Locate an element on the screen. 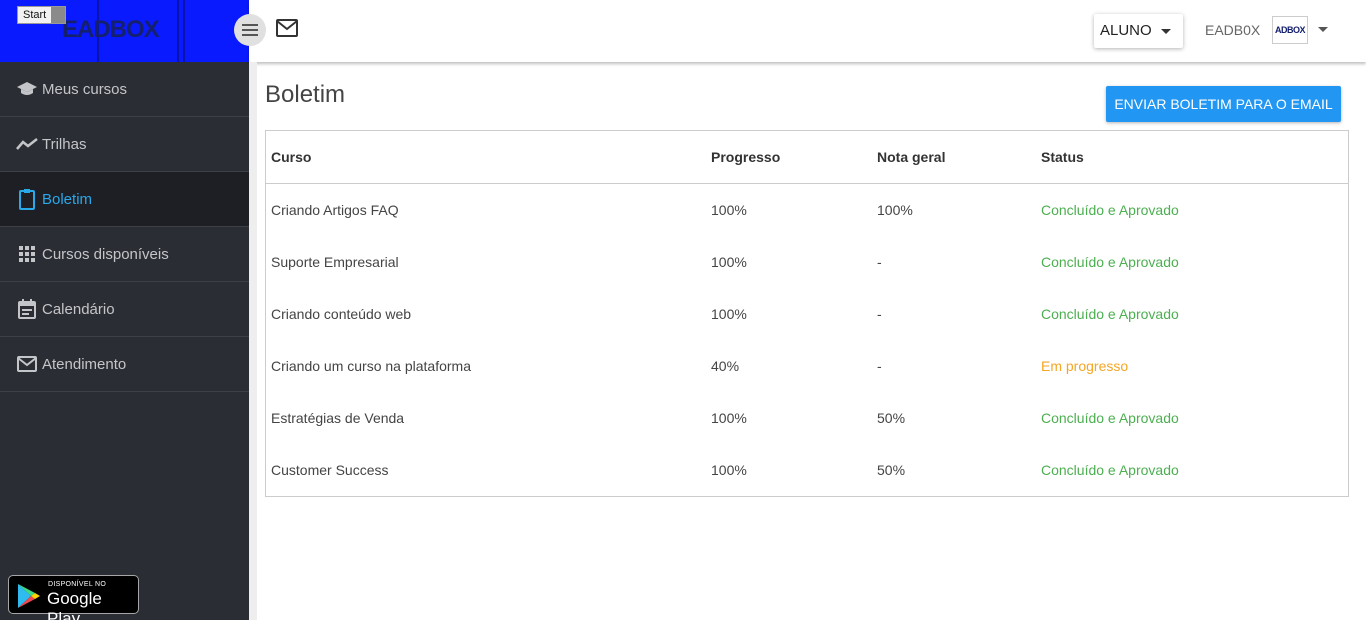 The width and height of the screenshot is (1366, 629). send-report-email-button: ENVIAR BOLETIM PARA O EMAIL is located at coordinates (1223, 104).